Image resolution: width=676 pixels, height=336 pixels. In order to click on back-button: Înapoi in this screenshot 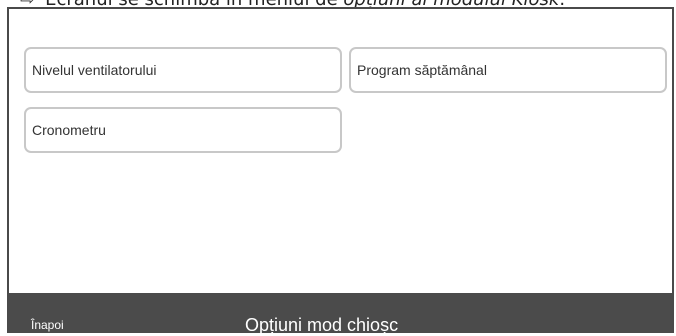, I will do `click(47, 325)`.